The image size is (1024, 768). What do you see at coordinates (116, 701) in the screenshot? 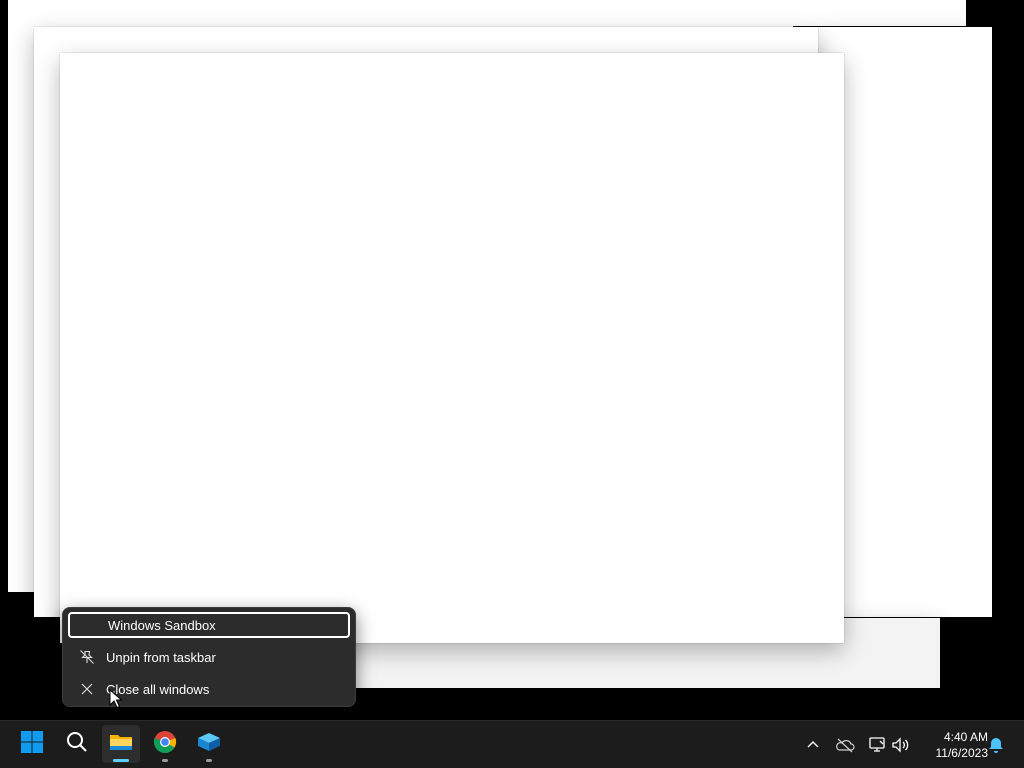
I see `mouse-cursor-icon` at bounding box center [116, 701].